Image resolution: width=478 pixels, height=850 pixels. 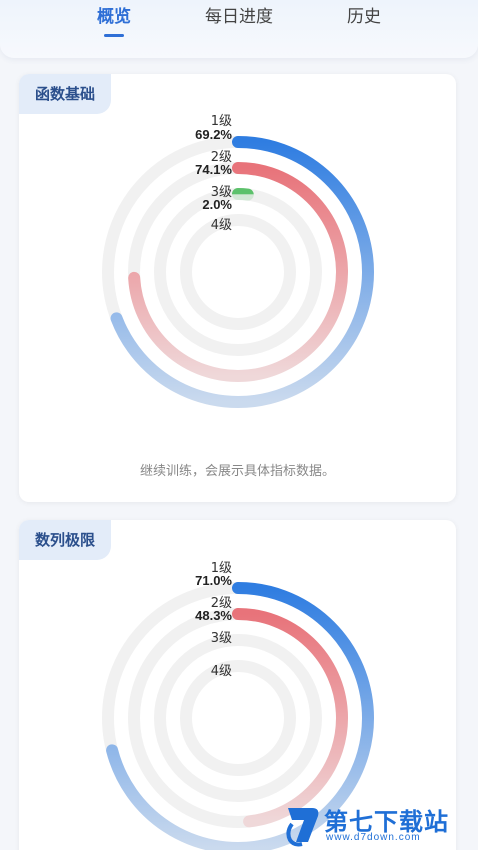 I want to click on watermark-url: www.d7down.com, so click(x=373, y=837).